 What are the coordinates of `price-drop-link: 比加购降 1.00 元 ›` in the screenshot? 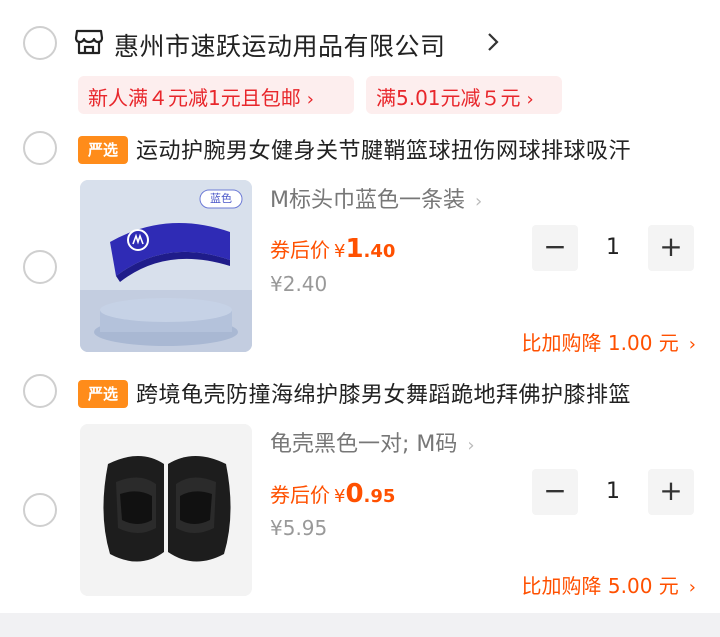 It's located at (609, 341).